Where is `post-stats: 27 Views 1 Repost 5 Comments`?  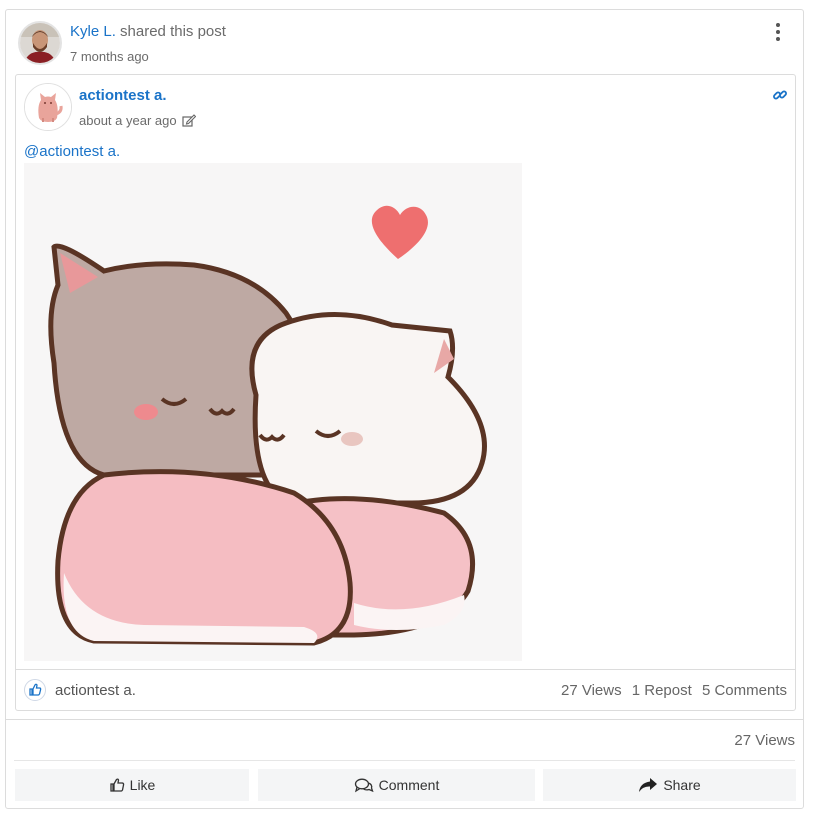
post-stats: 27 Views 1 Repost 5 Comments is located at coordinates (671, 690).